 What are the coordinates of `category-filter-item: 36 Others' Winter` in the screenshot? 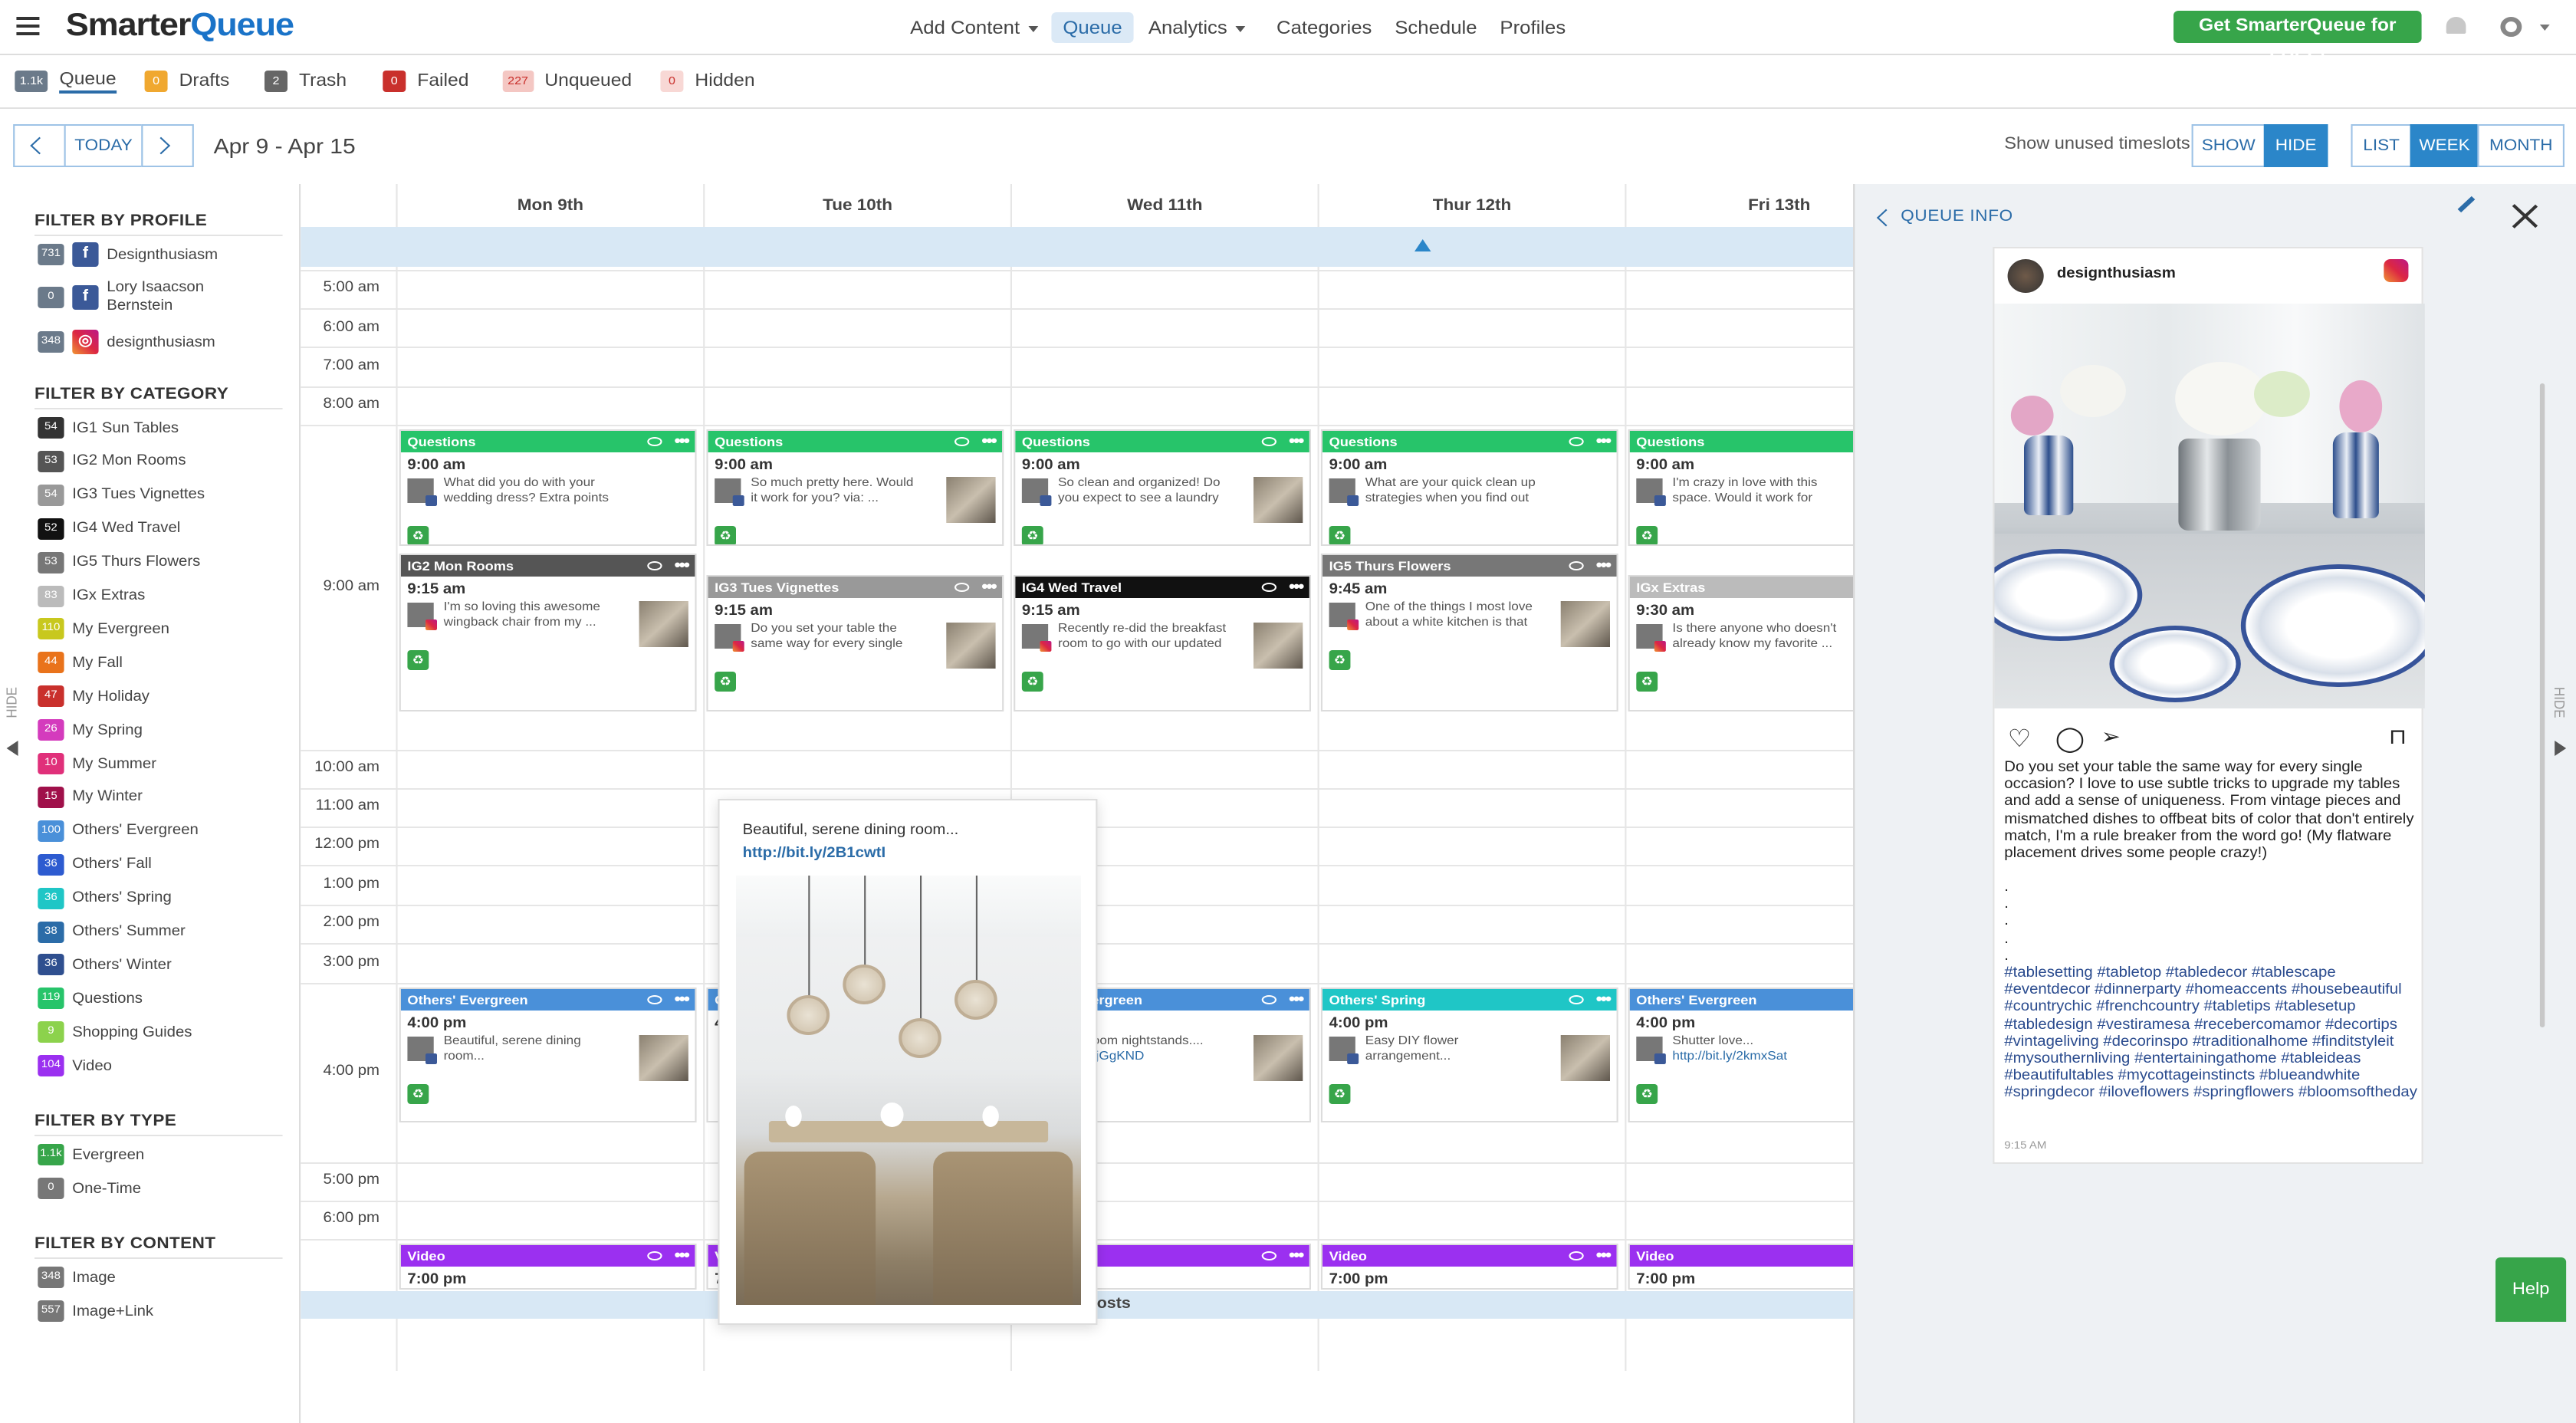 It's located at (105, 965).